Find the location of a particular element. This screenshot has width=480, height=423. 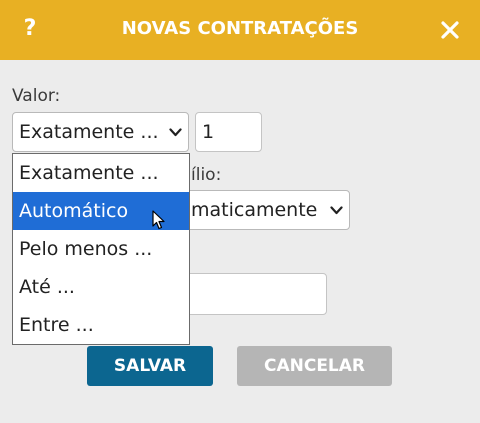

close-icon is located at coordinates (450, 30).